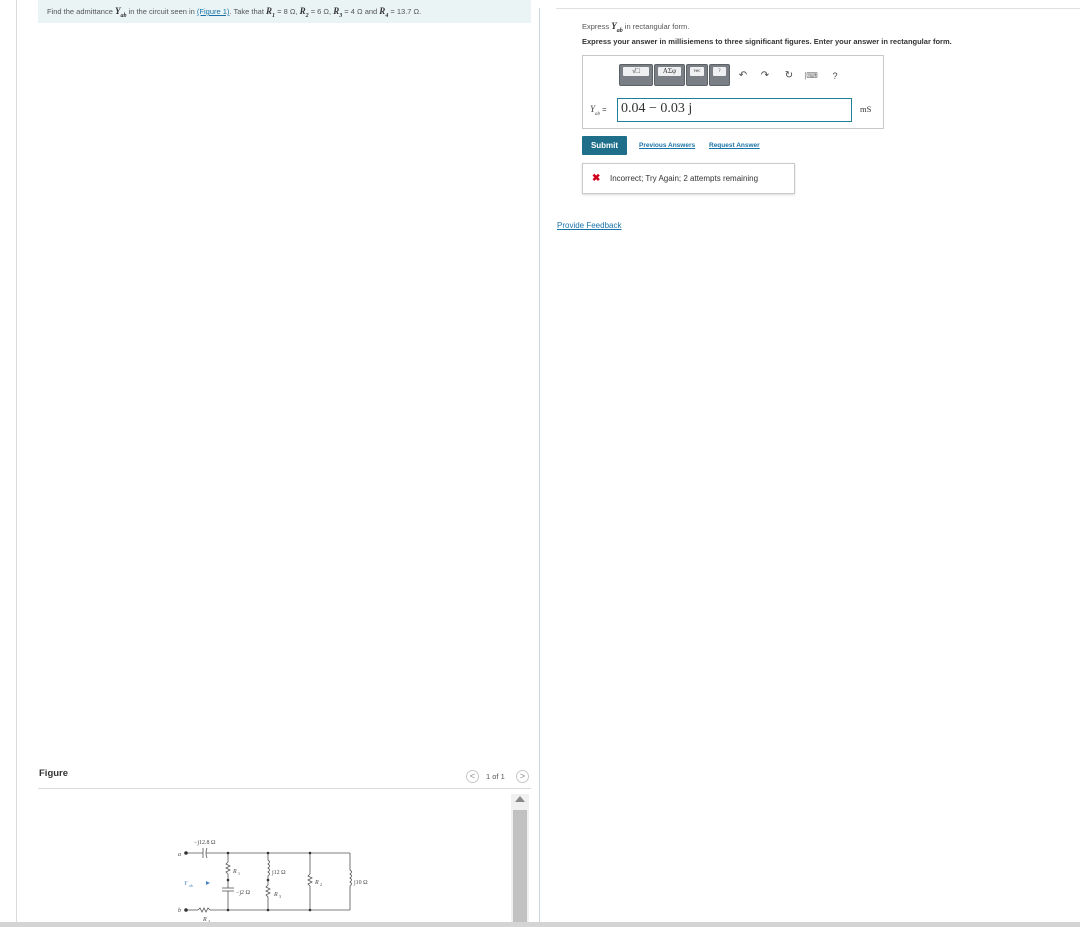 Image resolution: width=1080 pixels, height=927 pixels. Describe the element at coordinates (243, 893) in the screenshot. I see `j2-label: −j2 Ω` at that location.